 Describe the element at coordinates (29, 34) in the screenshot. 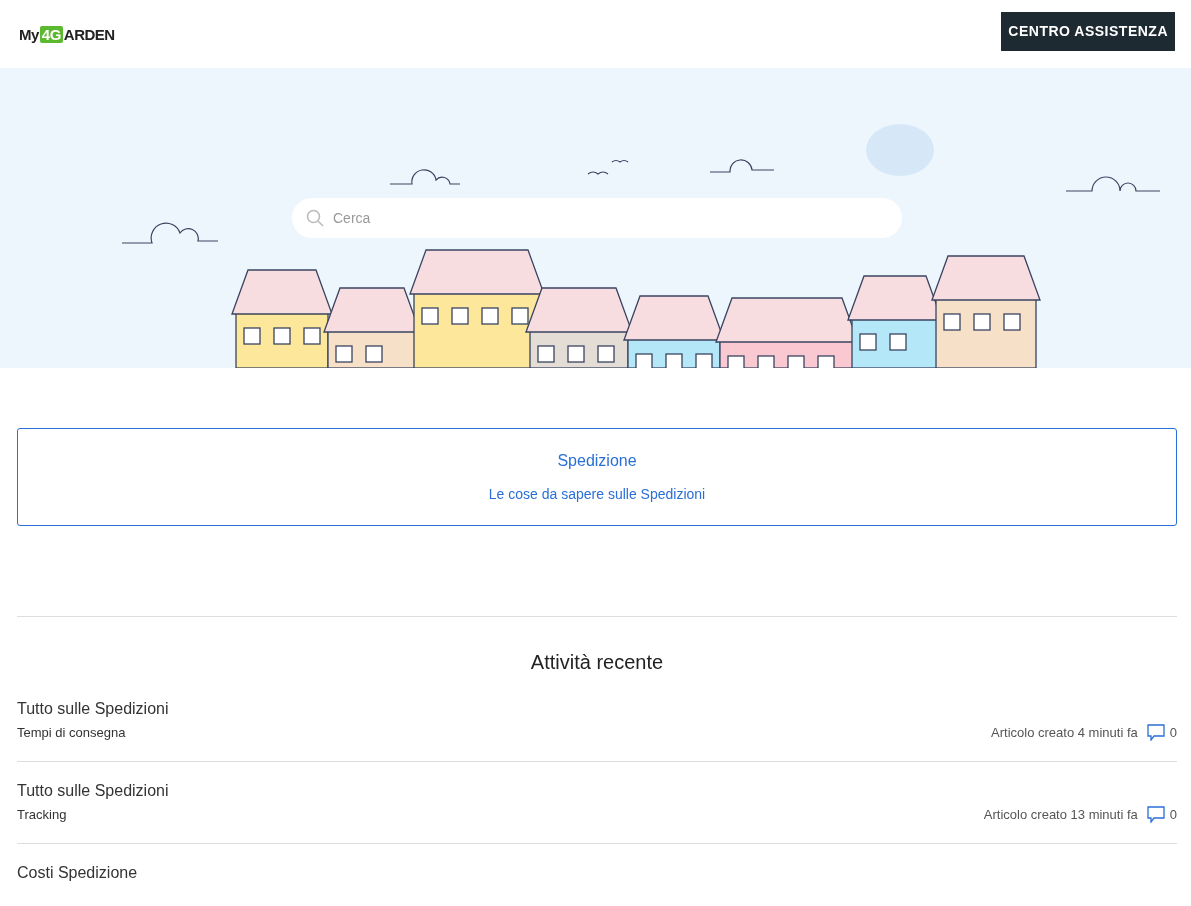

I see `logo-text: My` at that location.